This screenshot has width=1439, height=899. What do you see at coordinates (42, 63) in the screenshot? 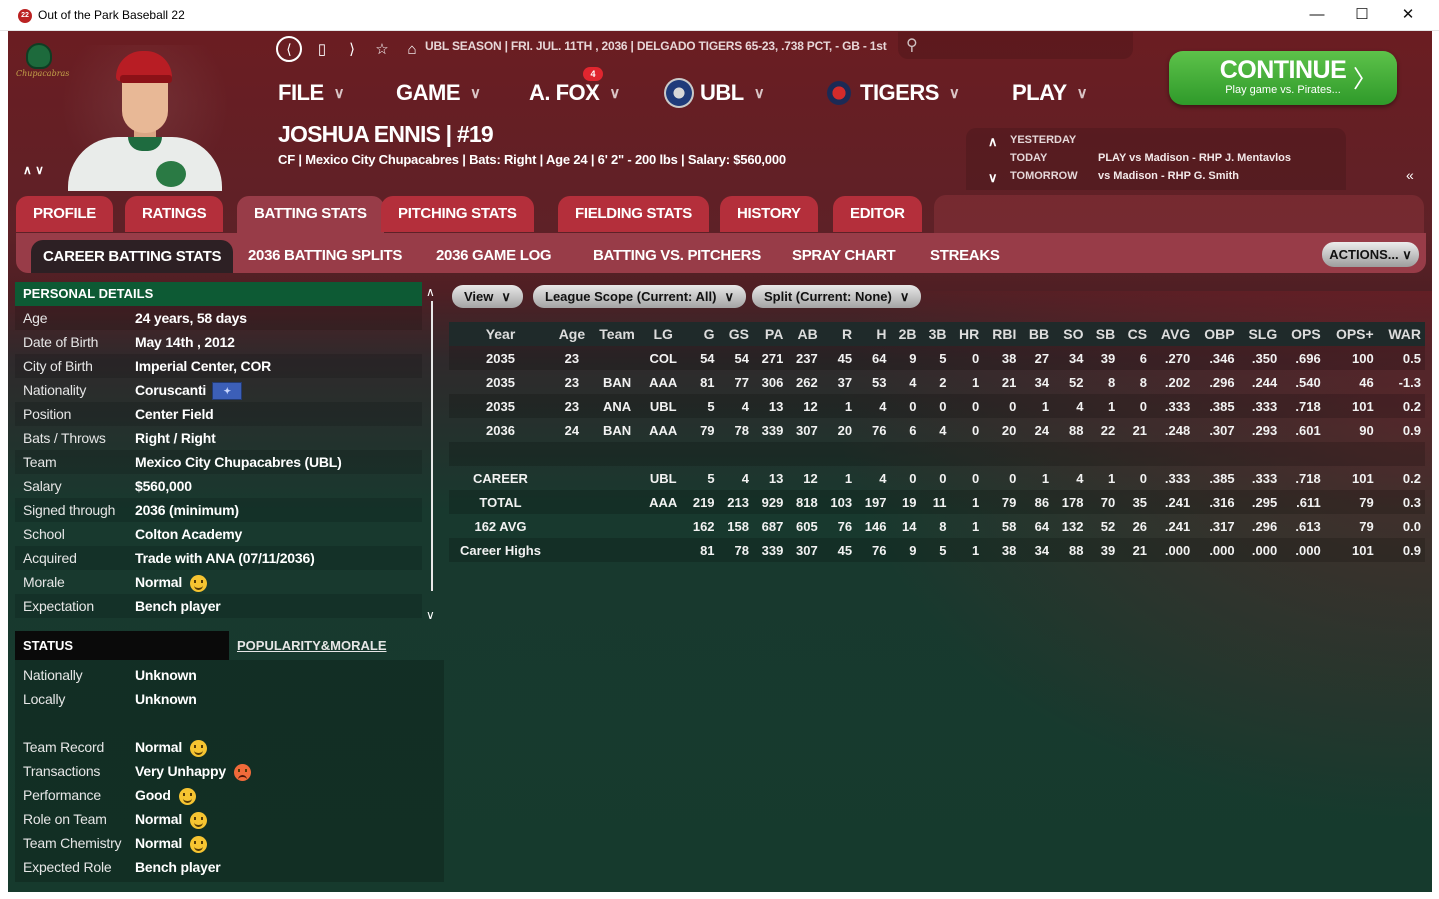
I see `team-logo: Chupacabras` at bounding box center [42, 63].